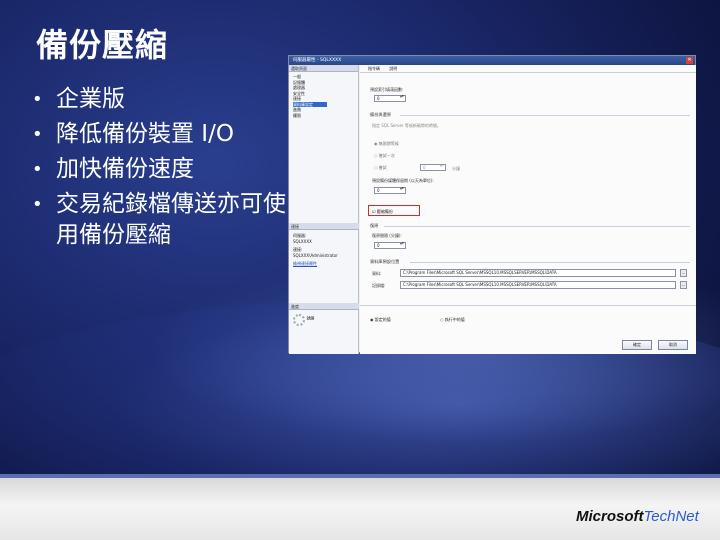  I want to click on fill-factor-label: 預設索引填滿因數:, so click(387, 89).